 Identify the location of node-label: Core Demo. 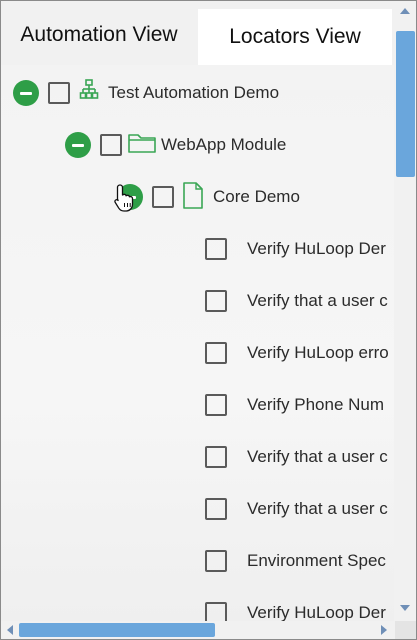
(256, 197).